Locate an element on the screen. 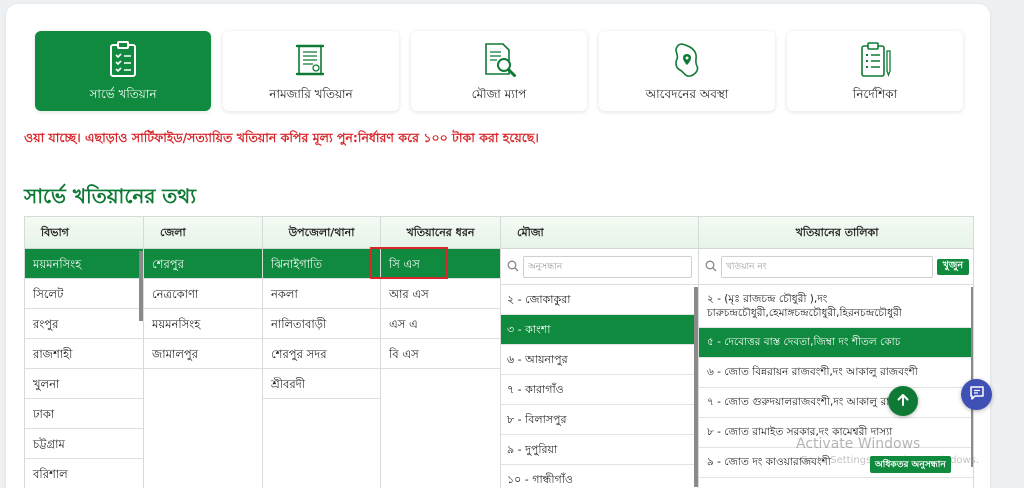 The image size is (1024, 488). khatian-type-item: এস এ is located at coordinates (440, 324).